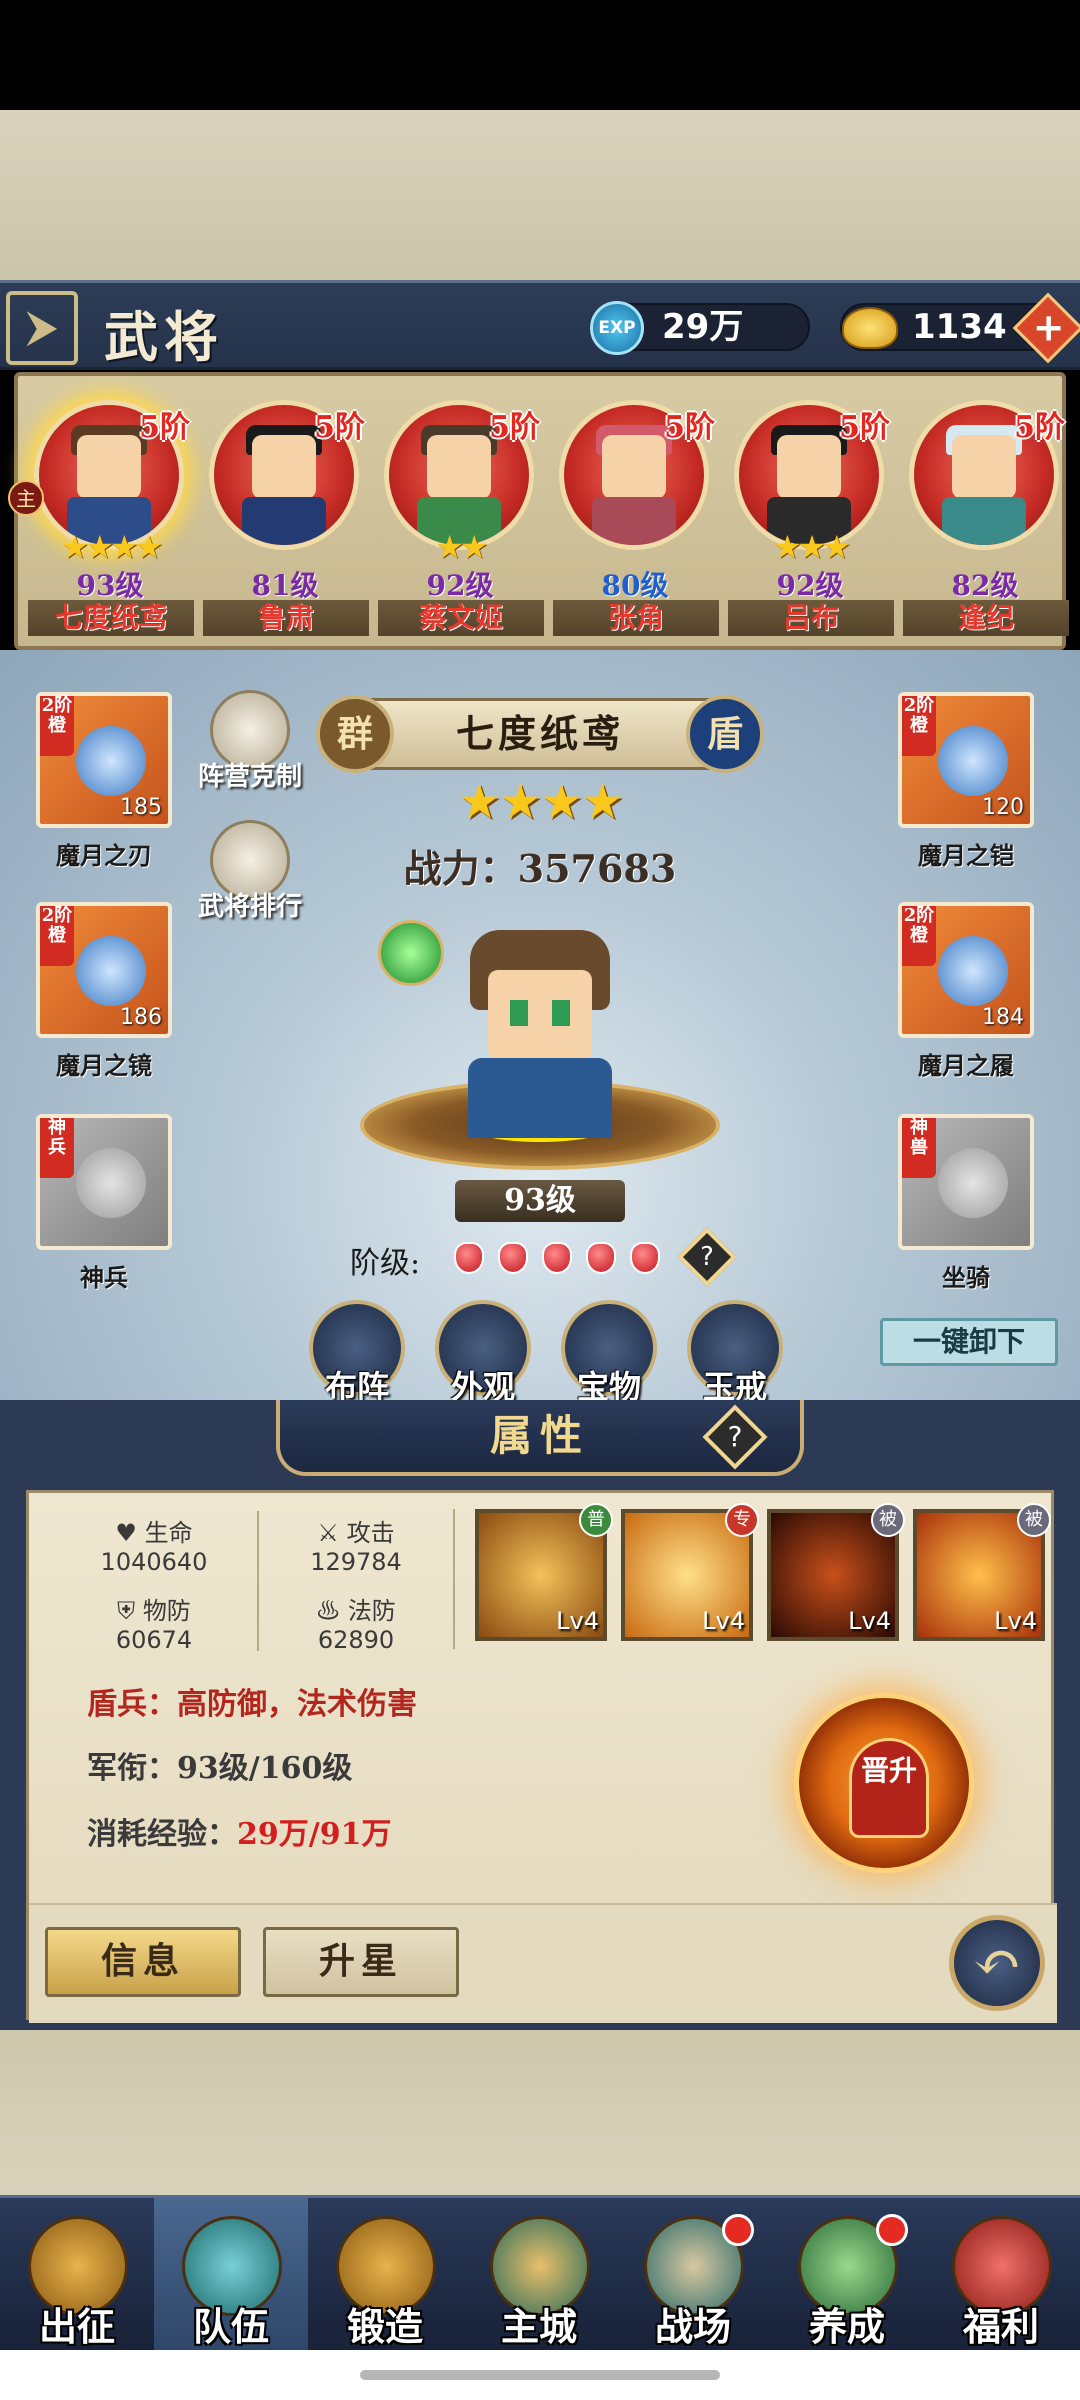  Describe the element at coordinates (1003, 807) in the screenshot. I see `equip-value: 120` at that location.